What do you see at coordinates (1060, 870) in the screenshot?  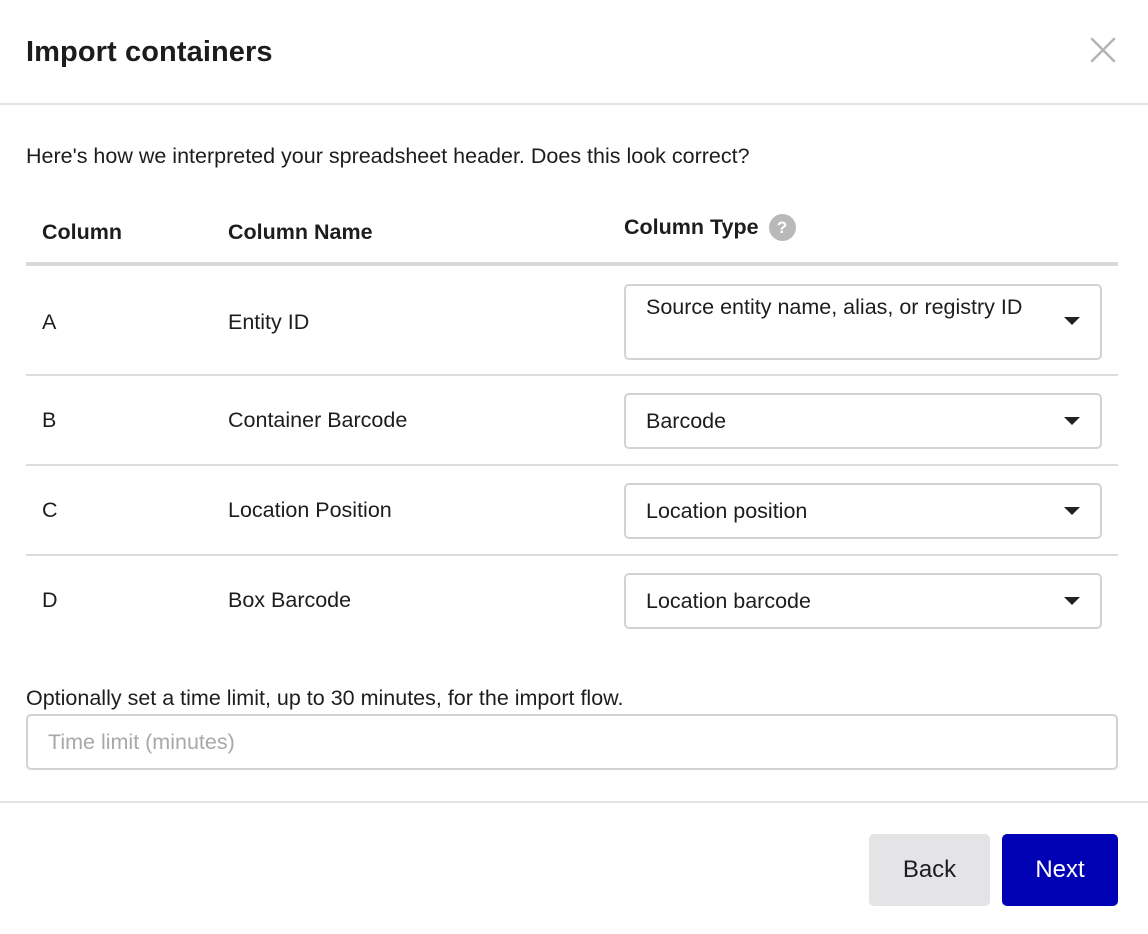 I see `next-button: Next` at bounding box center [1060, 870].